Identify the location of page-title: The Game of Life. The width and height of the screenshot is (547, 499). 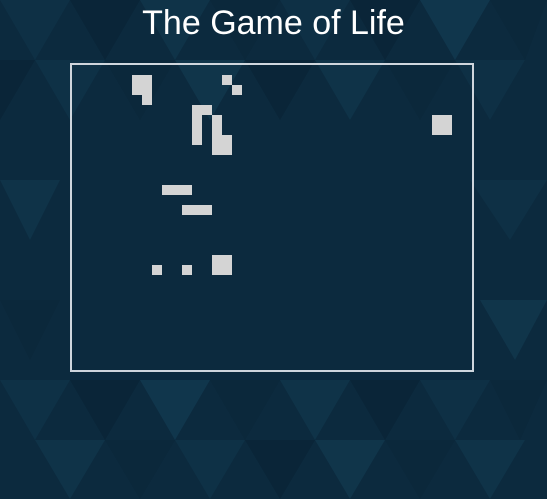
(273, 23).